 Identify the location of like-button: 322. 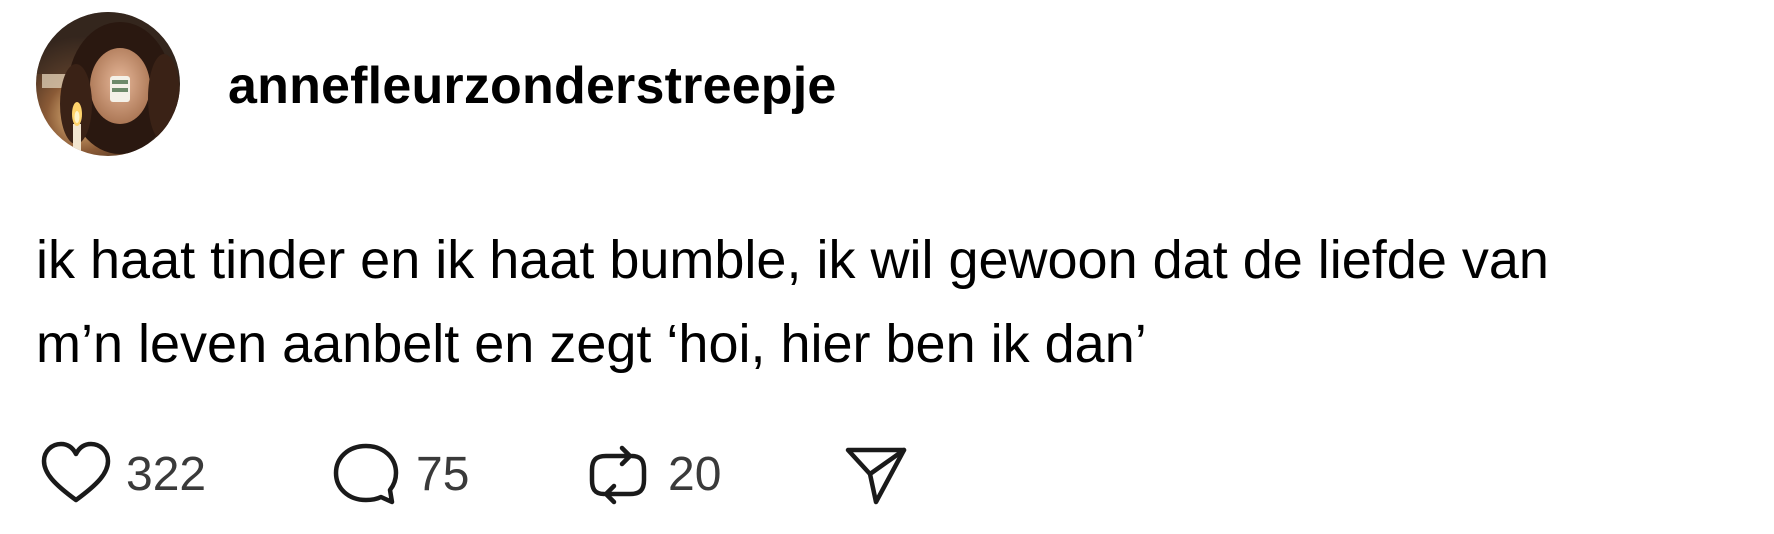
(123, 475).